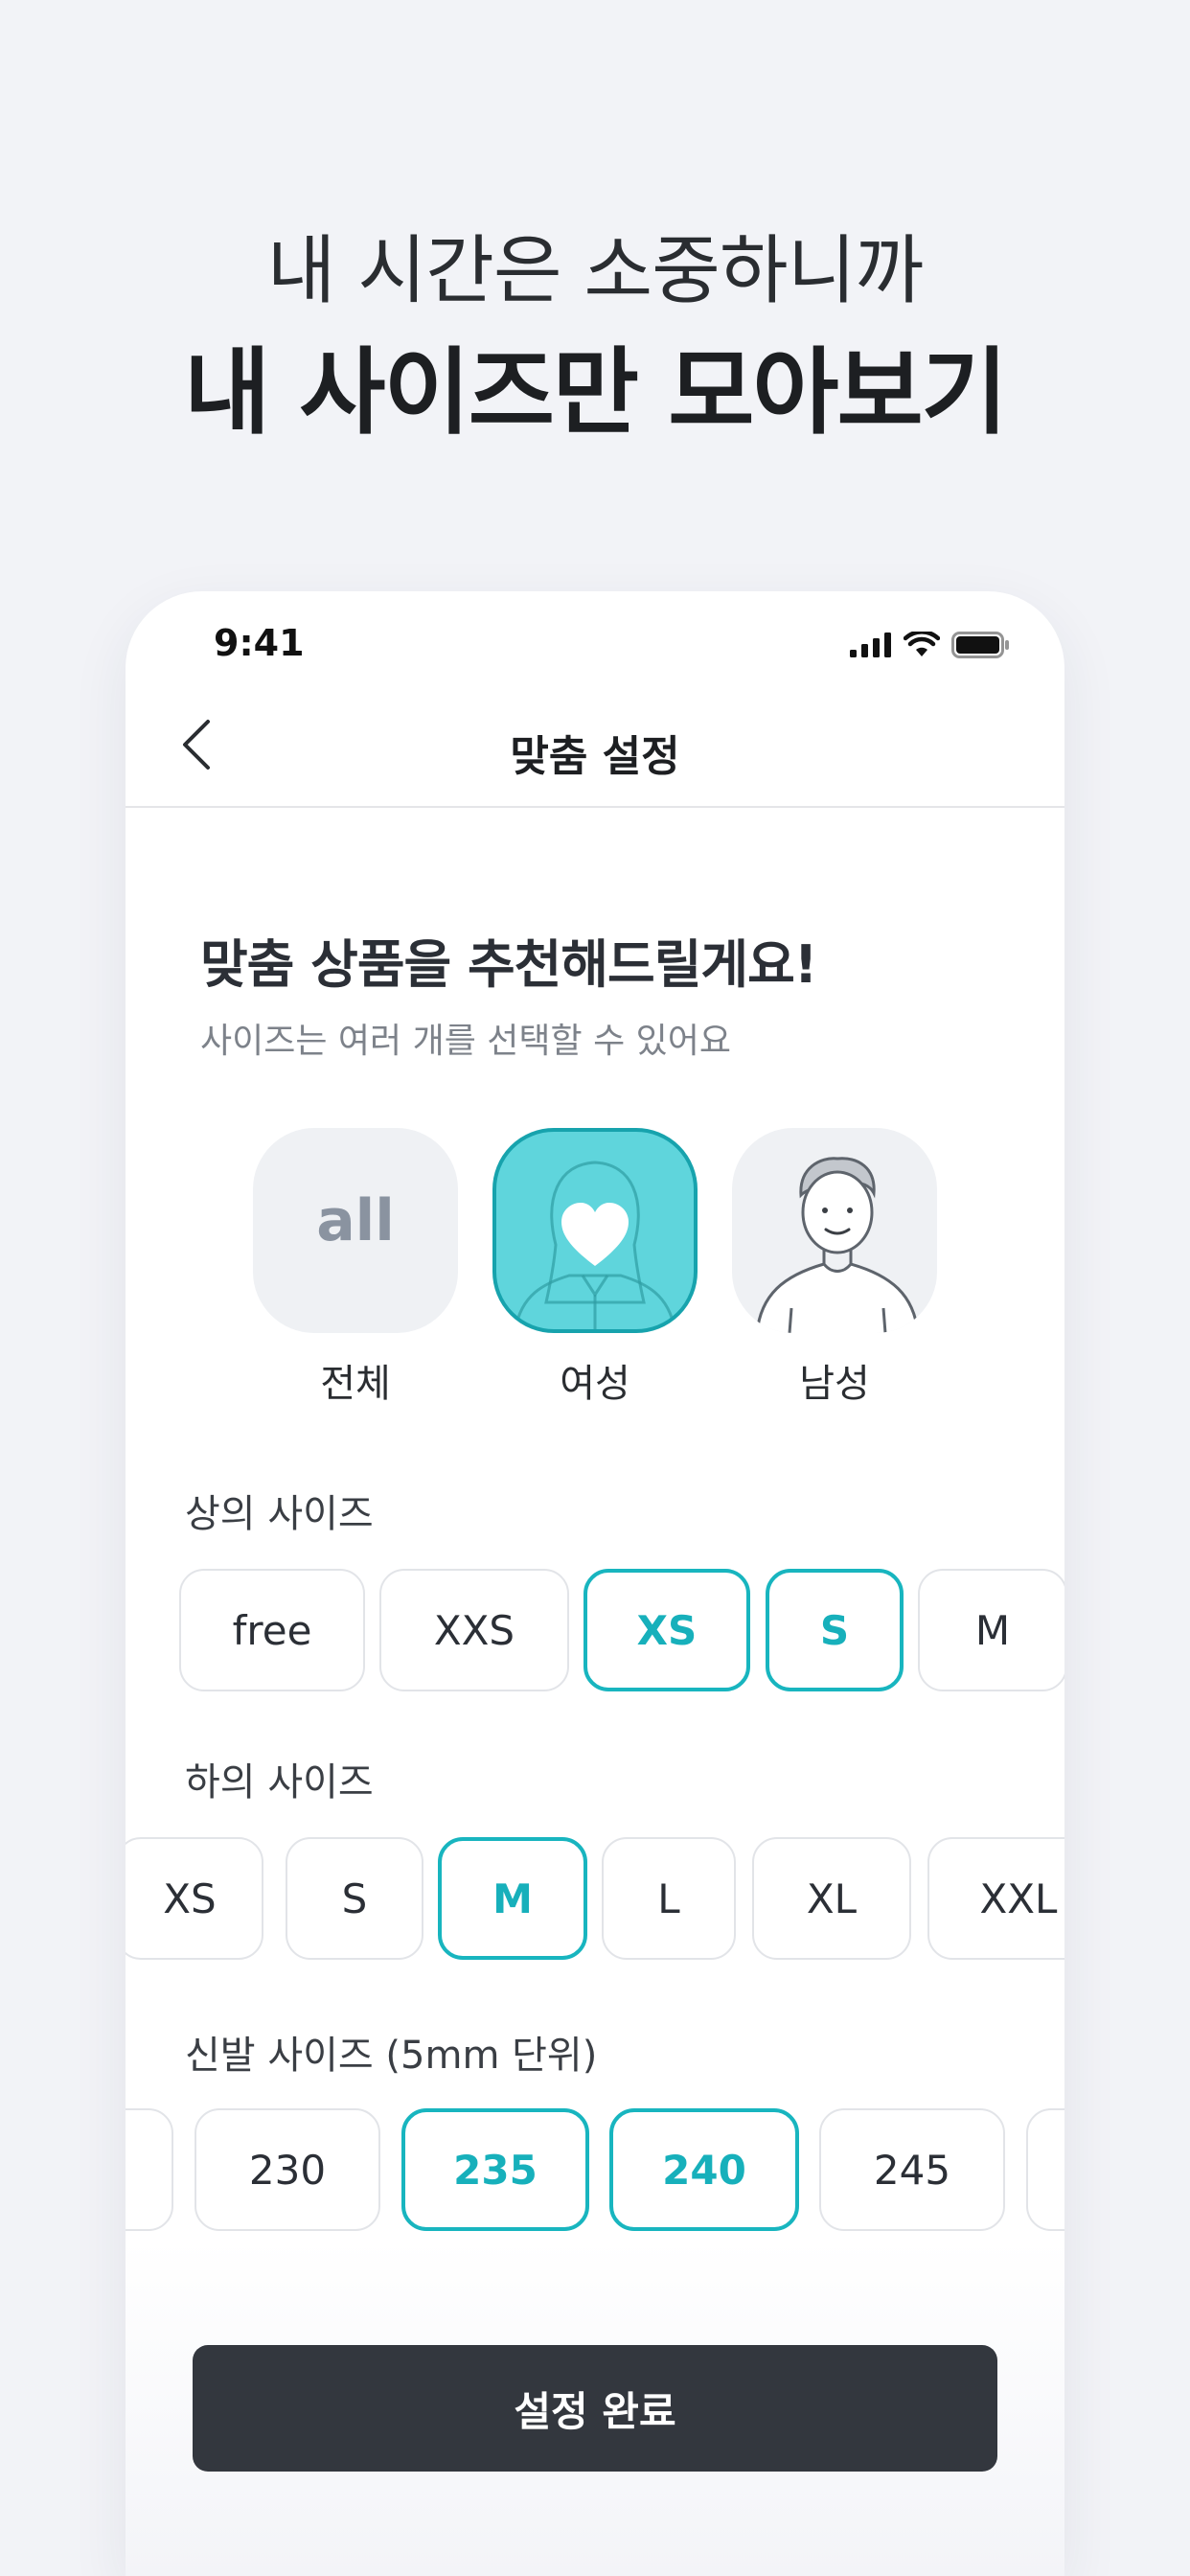 This screenshot has height=2576, width=1190. What do you see at coordinates (838, 1245) in the screenshot?
I see `male-avatar-icon` at bounding box center [838, 1245].